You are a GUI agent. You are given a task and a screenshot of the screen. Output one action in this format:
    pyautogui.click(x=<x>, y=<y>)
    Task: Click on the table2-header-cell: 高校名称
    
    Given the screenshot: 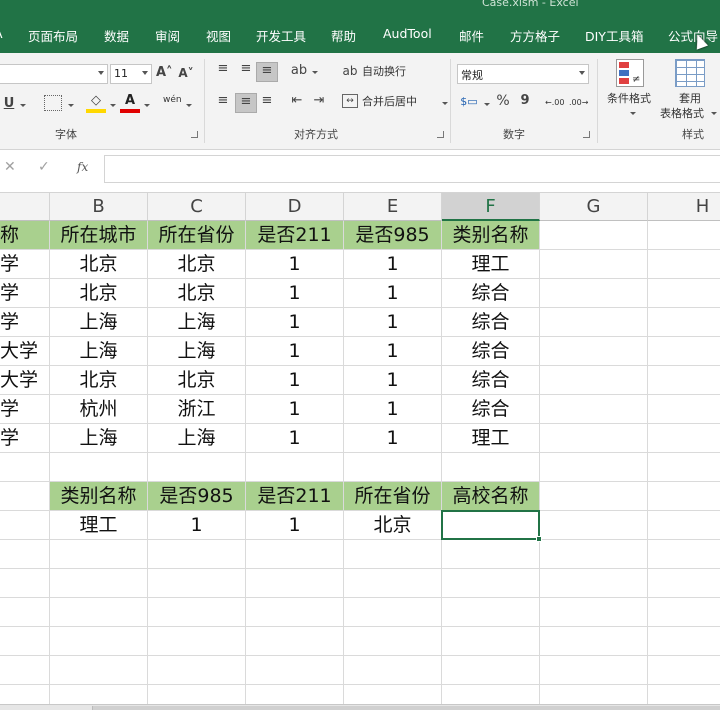 What is the action you would take?
    pyautogui.click(x=491, y=496)
    